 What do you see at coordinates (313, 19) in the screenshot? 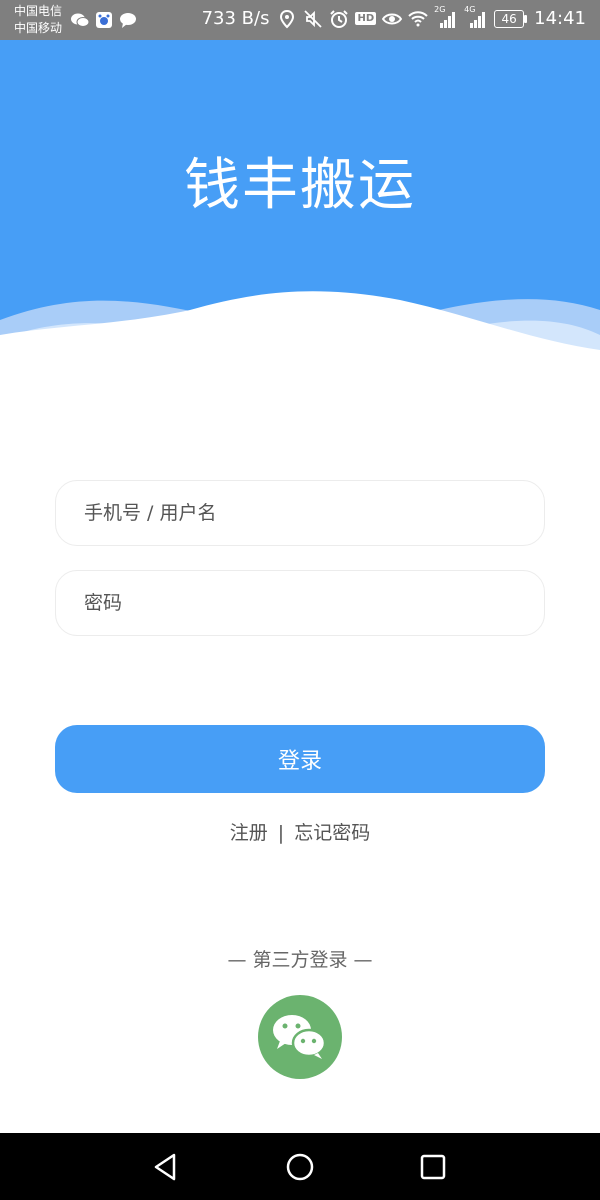
I see `mute-icon` at bounding box center [313, 19].